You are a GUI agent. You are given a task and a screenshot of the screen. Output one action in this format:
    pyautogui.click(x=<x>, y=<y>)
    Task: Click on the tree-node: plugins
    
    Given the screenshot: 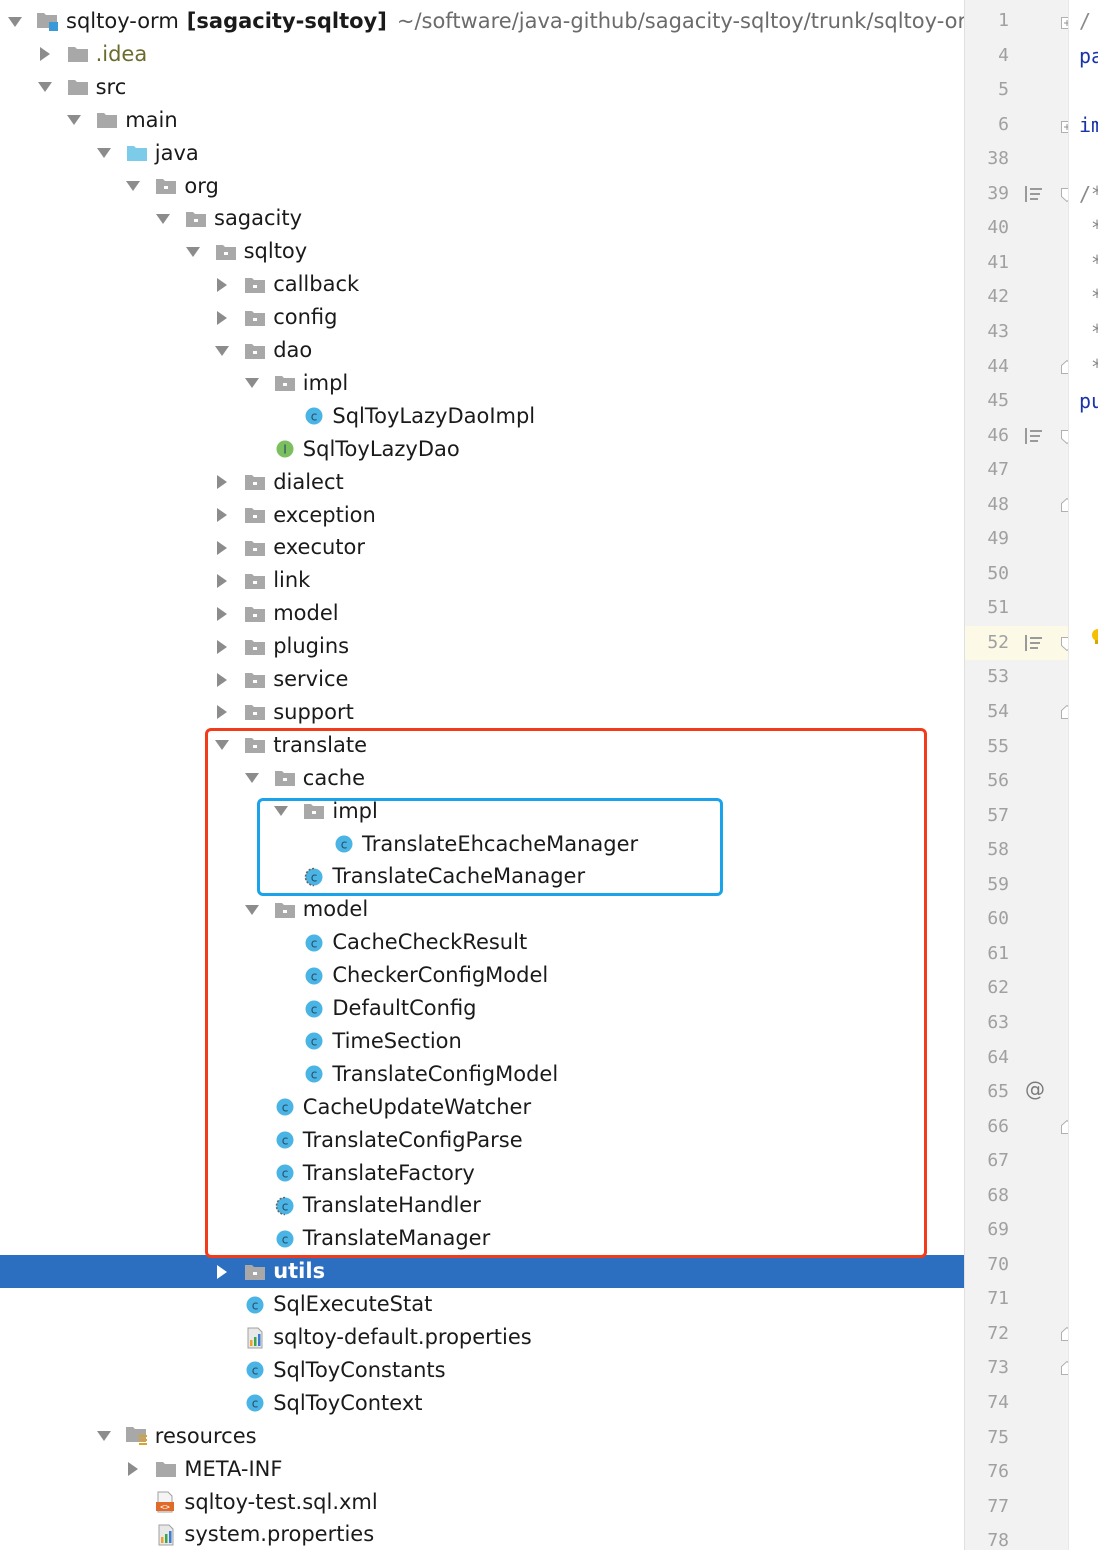 What is the action you would take?
    pyautogui.click(x=482, y=646)
    